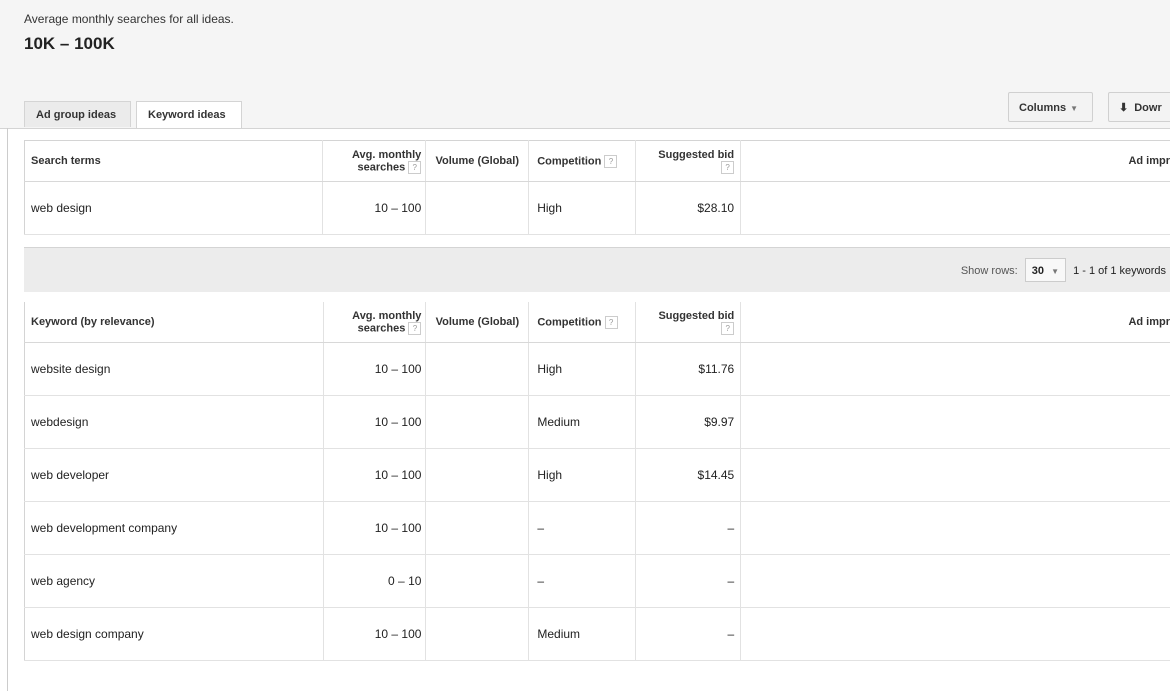 Image resolution: width=1170 pixels, height=692 pixels. I want to click on download-icon: ⬇, so click(1123, 108).